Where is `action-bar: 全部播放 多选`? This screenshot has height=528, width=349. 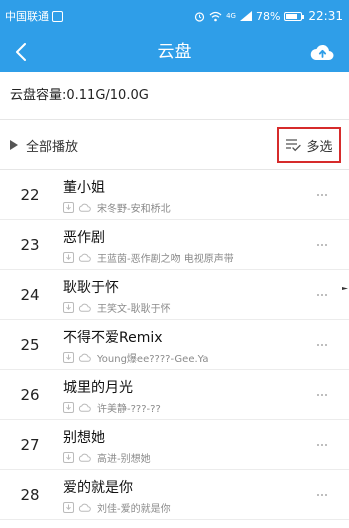
action-bar: 全部播放 多选 is located at coordinates (174, 145).